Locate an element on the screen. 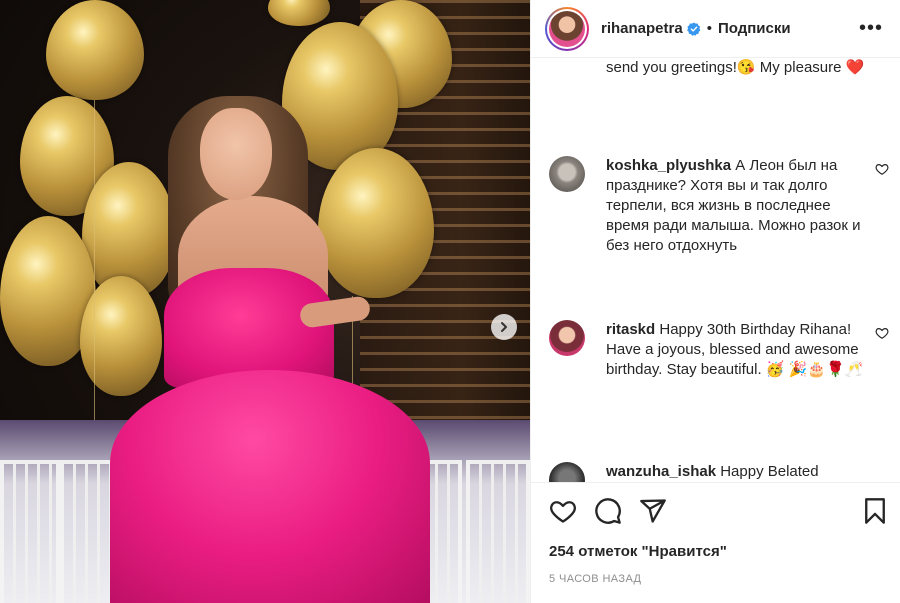  avatar is located at coordinates (567, 28).